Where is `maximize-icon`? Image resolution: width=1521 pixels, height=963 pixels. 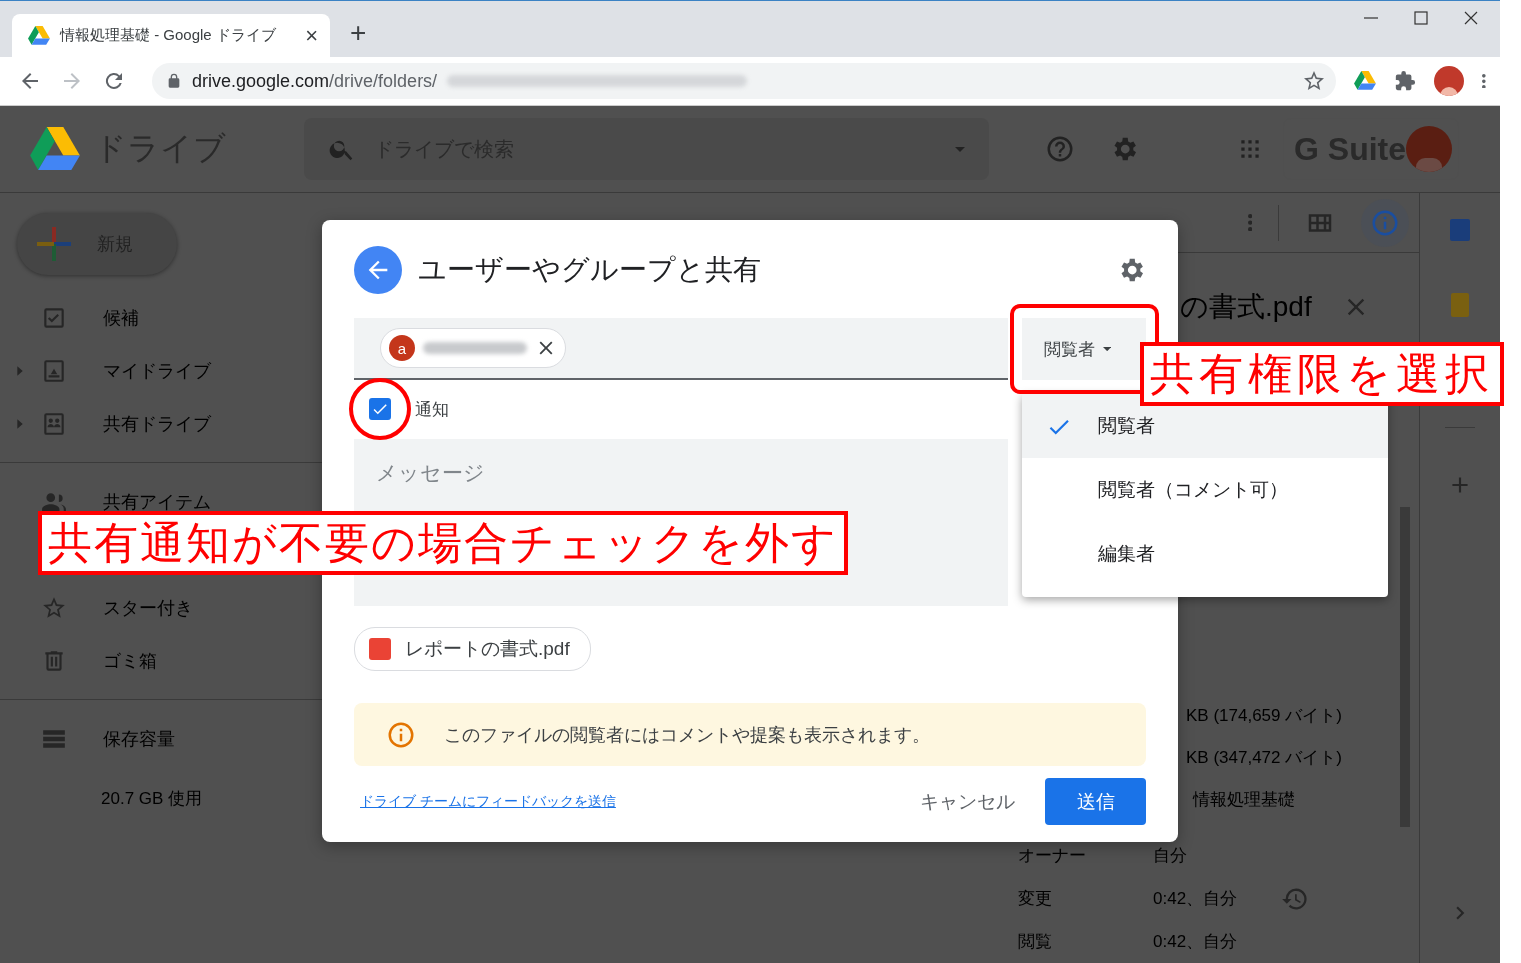 maximize-icon is located at coordinates (1421, 18).